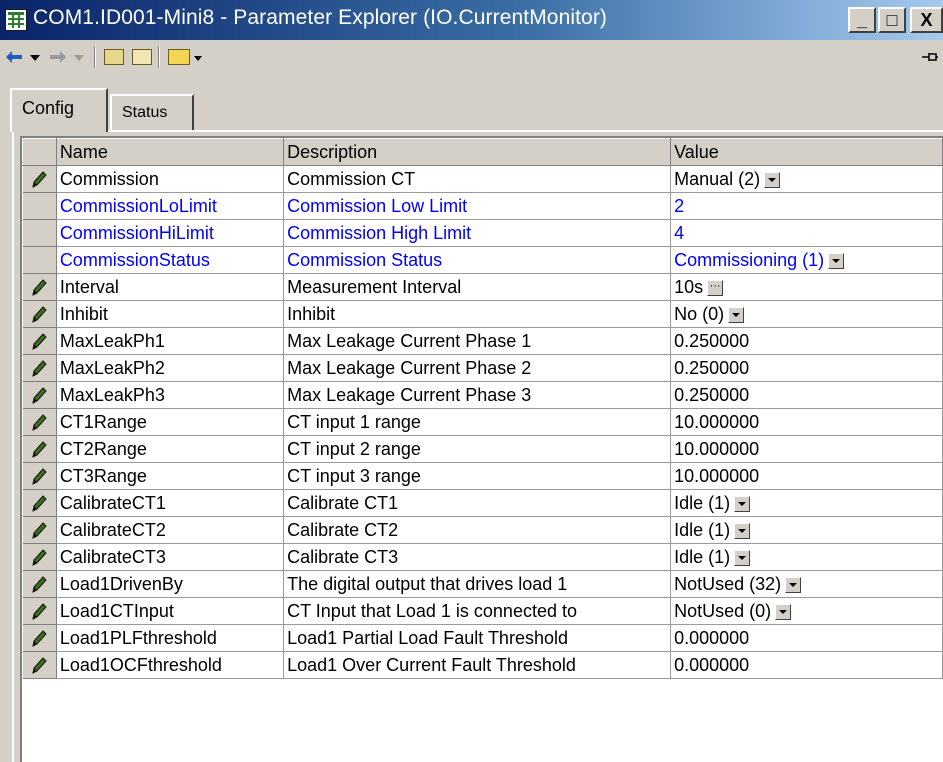  I want to click on parameter-description: Load1 Partial Load Fault Threshold, so click(477, 638).